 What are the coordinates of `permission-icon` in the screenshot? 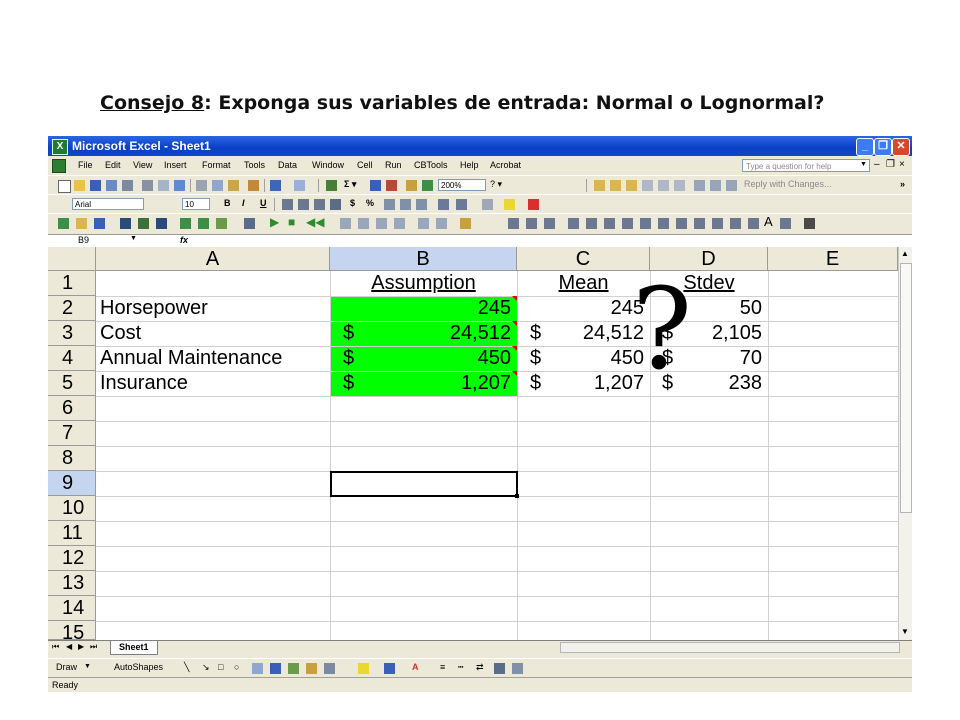 It's located at (111, 185).